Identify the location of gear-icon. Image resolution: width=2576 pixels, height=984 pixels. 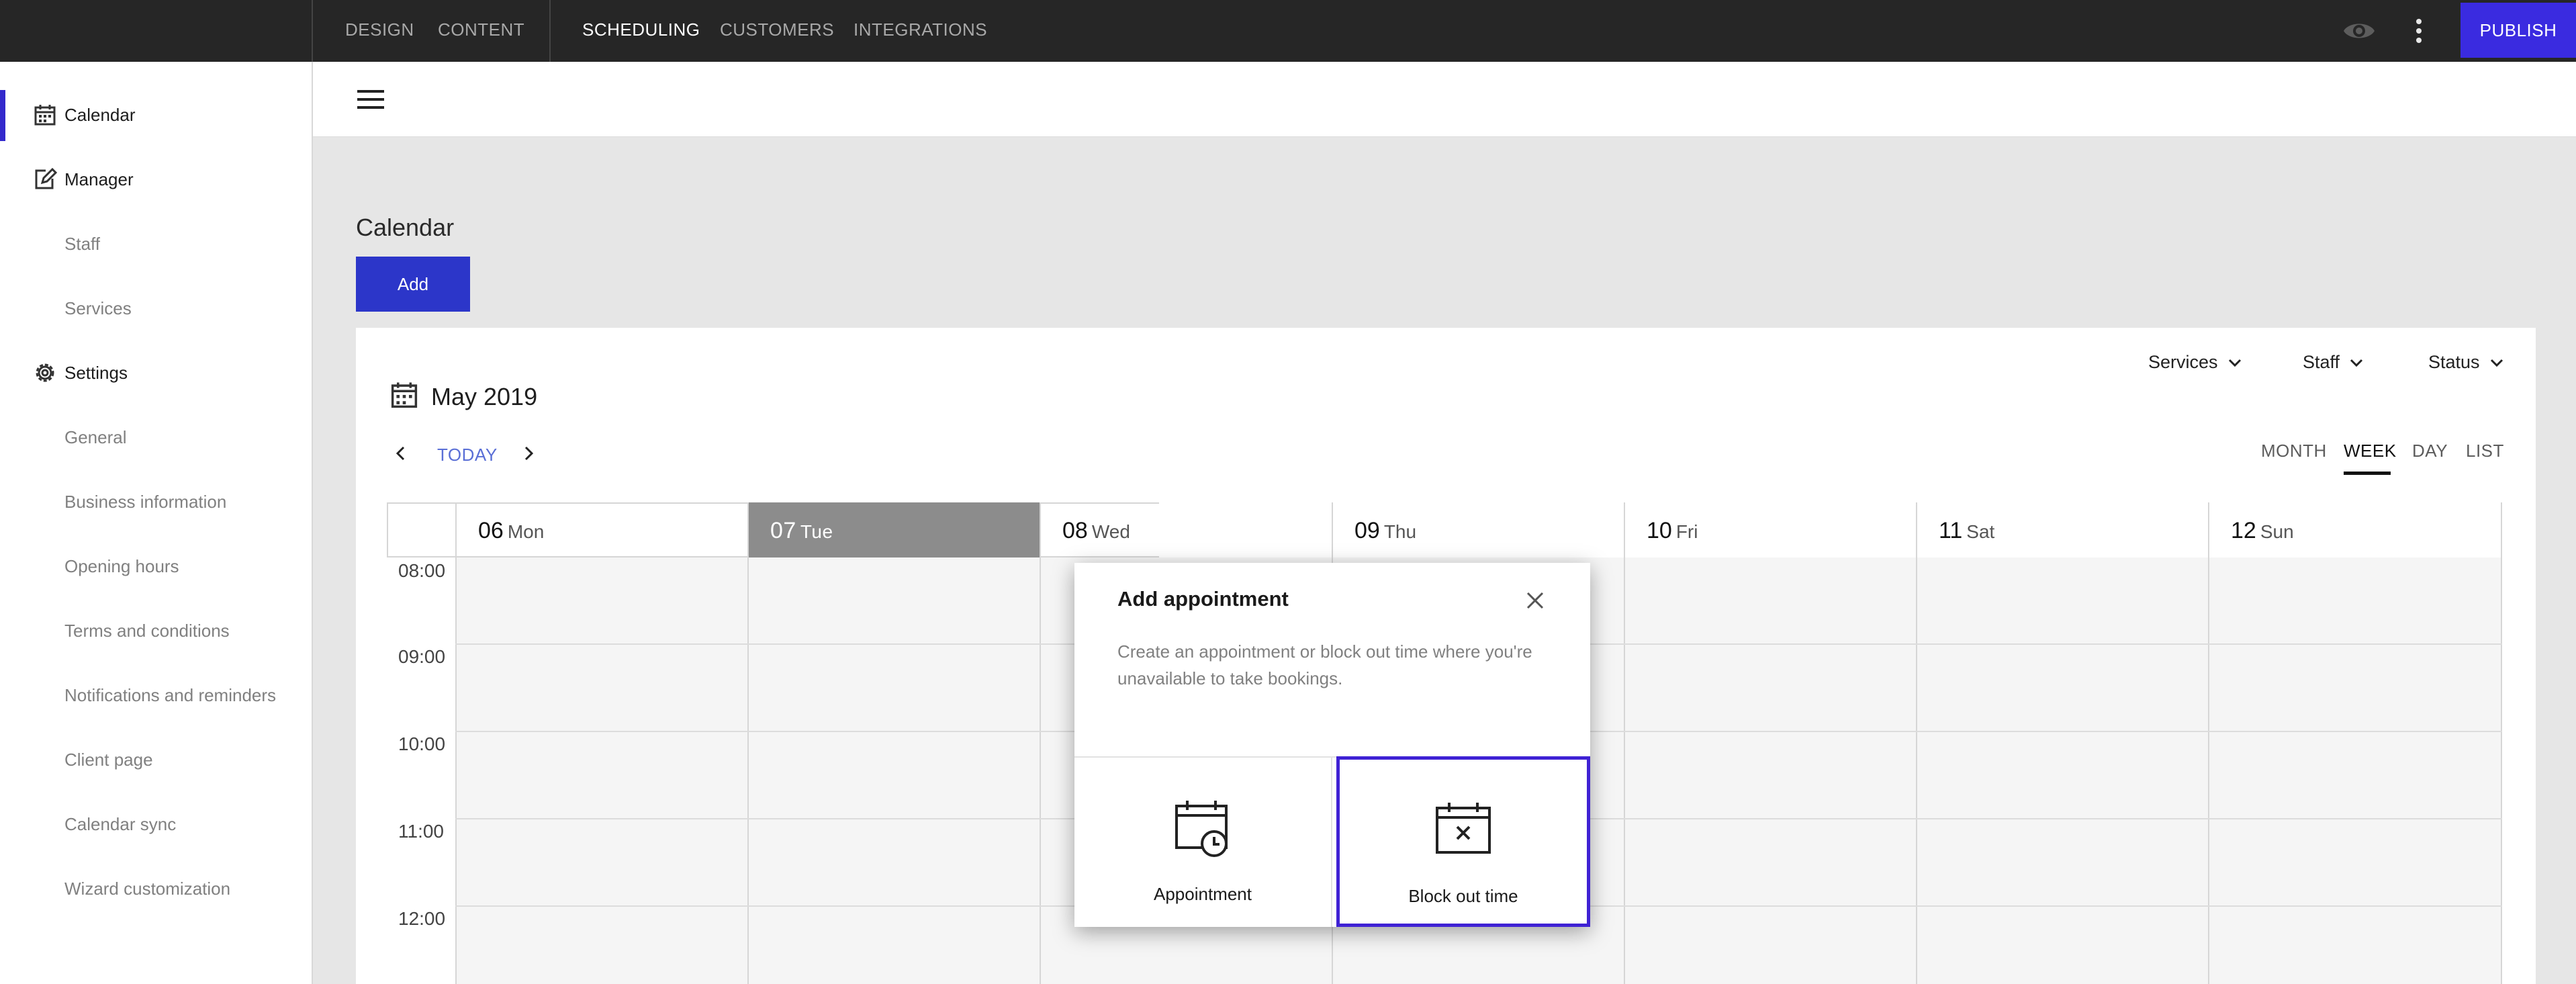
(45, 372).